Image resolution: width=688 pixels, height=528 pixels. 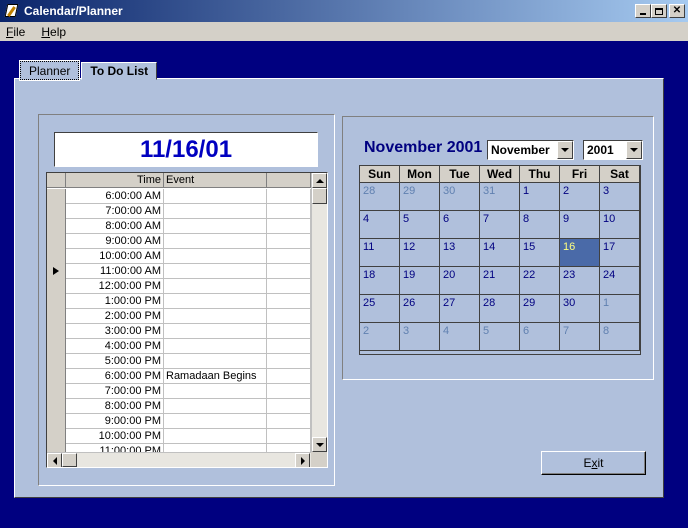 I want to click on time-cell: 9:00:00 AM, so click(x=115, y=241).